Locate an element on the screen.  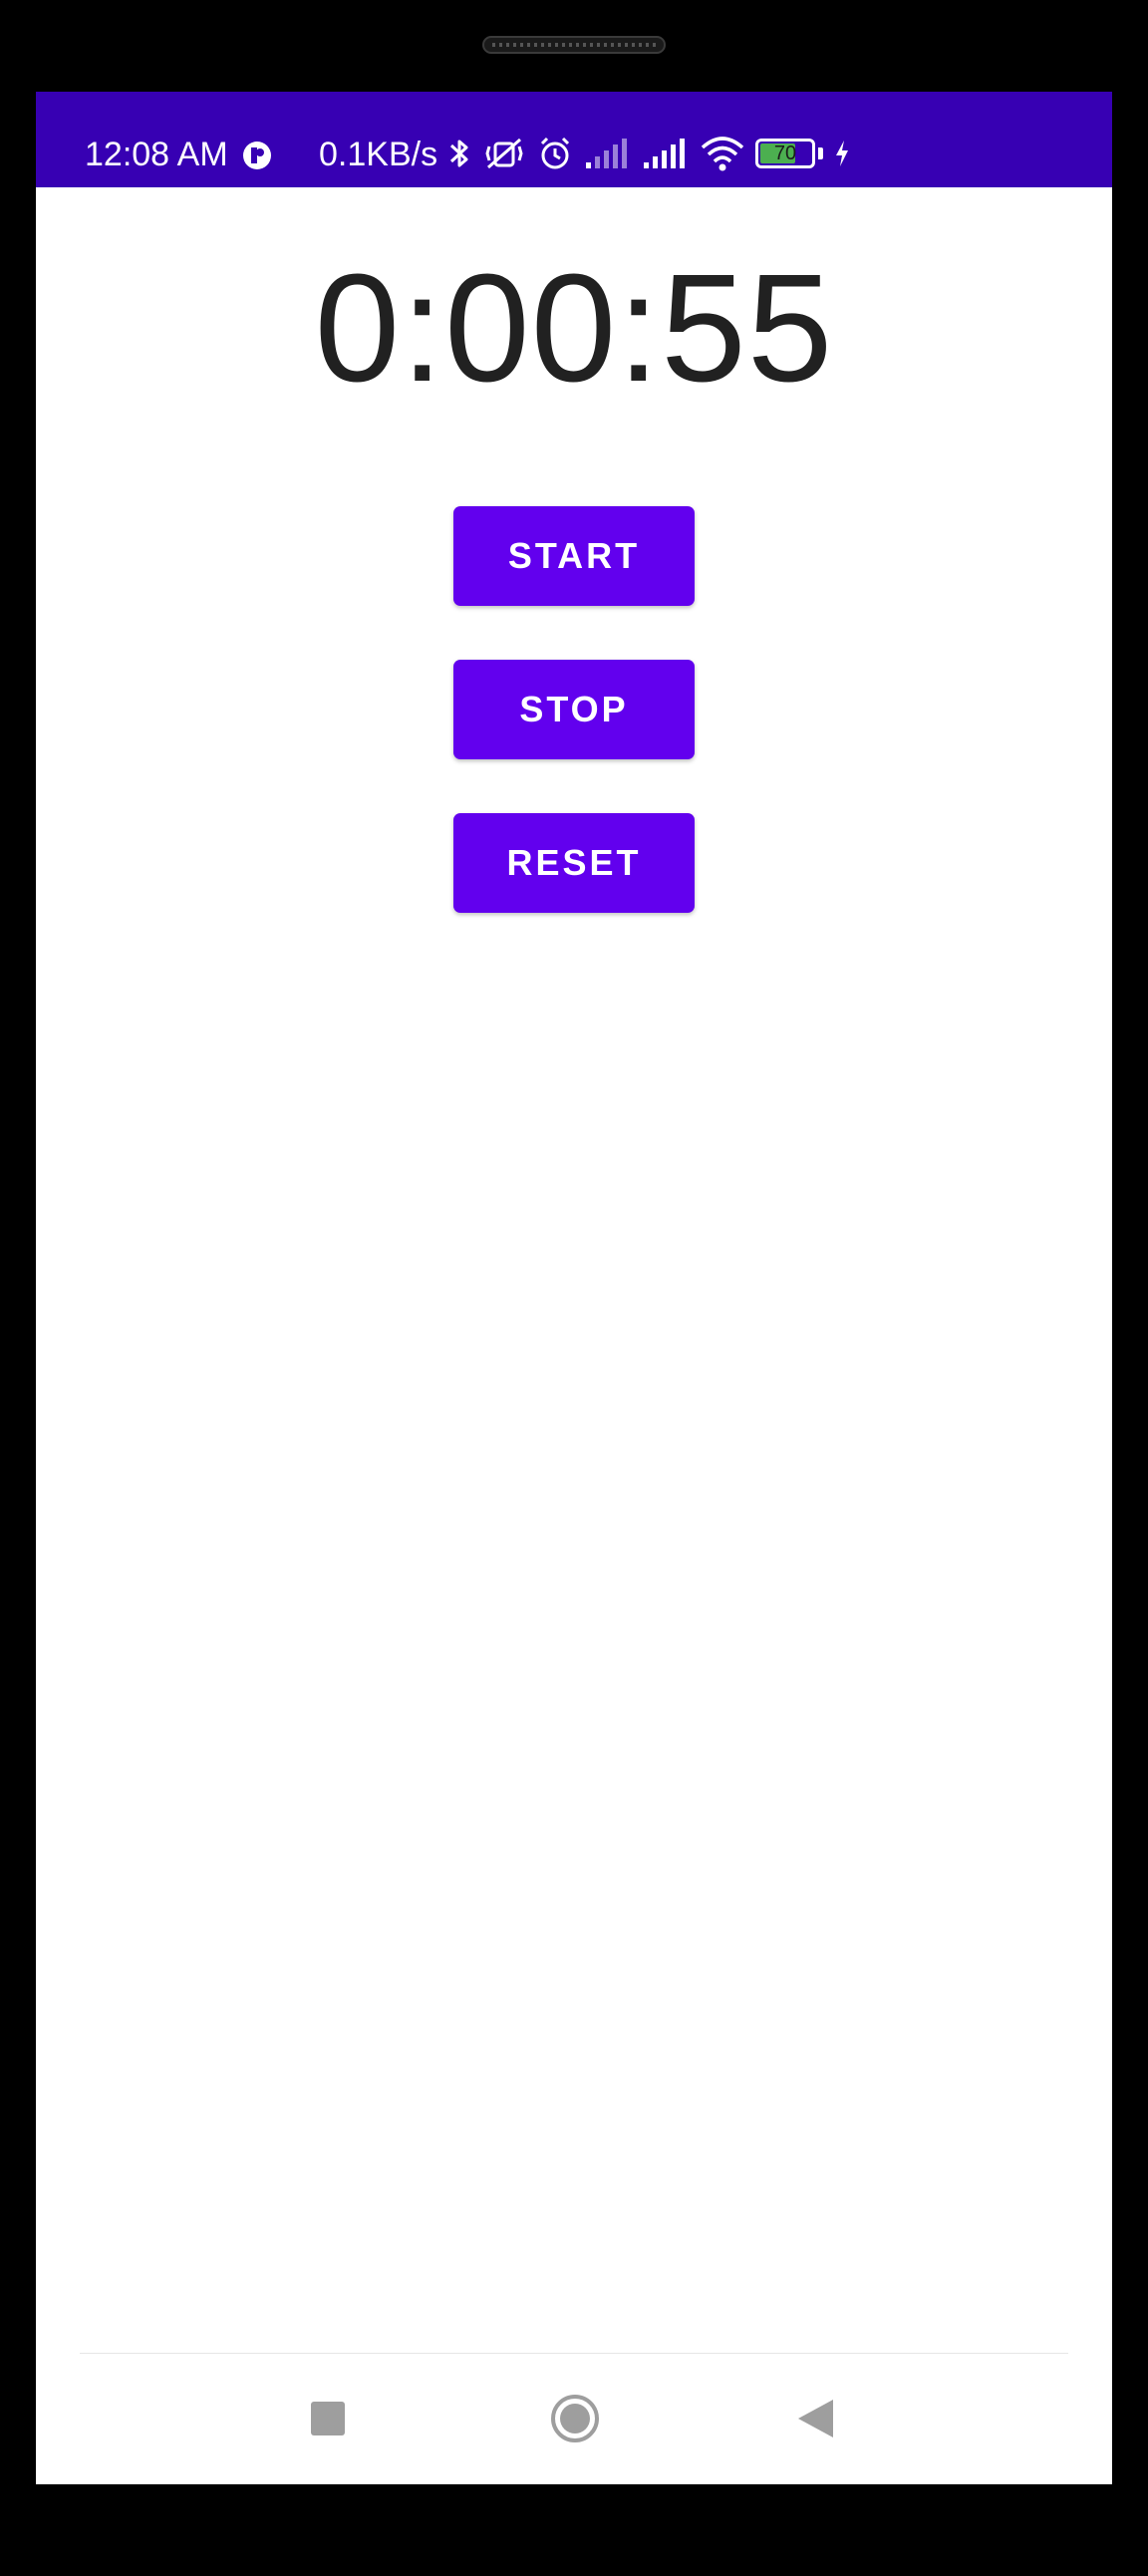
battery-icon: 70 is located at coordinates (789, 153).